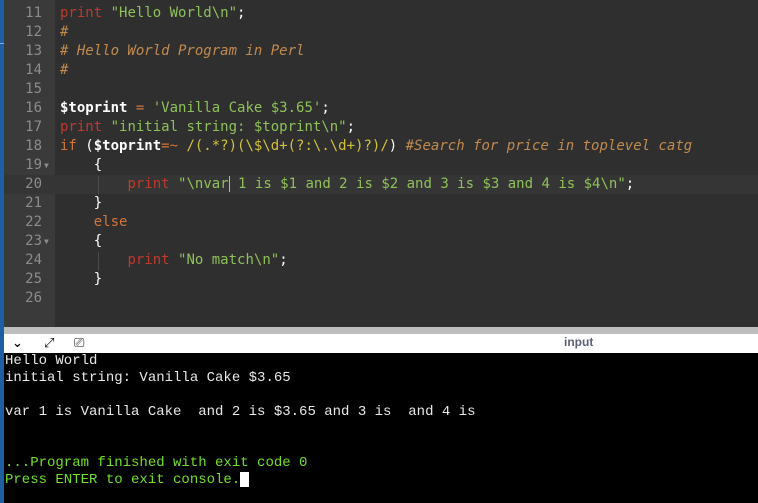 The width and height of the screenshot is (758, 503). Describe the element at coordinates (381, 70) in the screenshot. I see `code-line: 14 #` at that location.